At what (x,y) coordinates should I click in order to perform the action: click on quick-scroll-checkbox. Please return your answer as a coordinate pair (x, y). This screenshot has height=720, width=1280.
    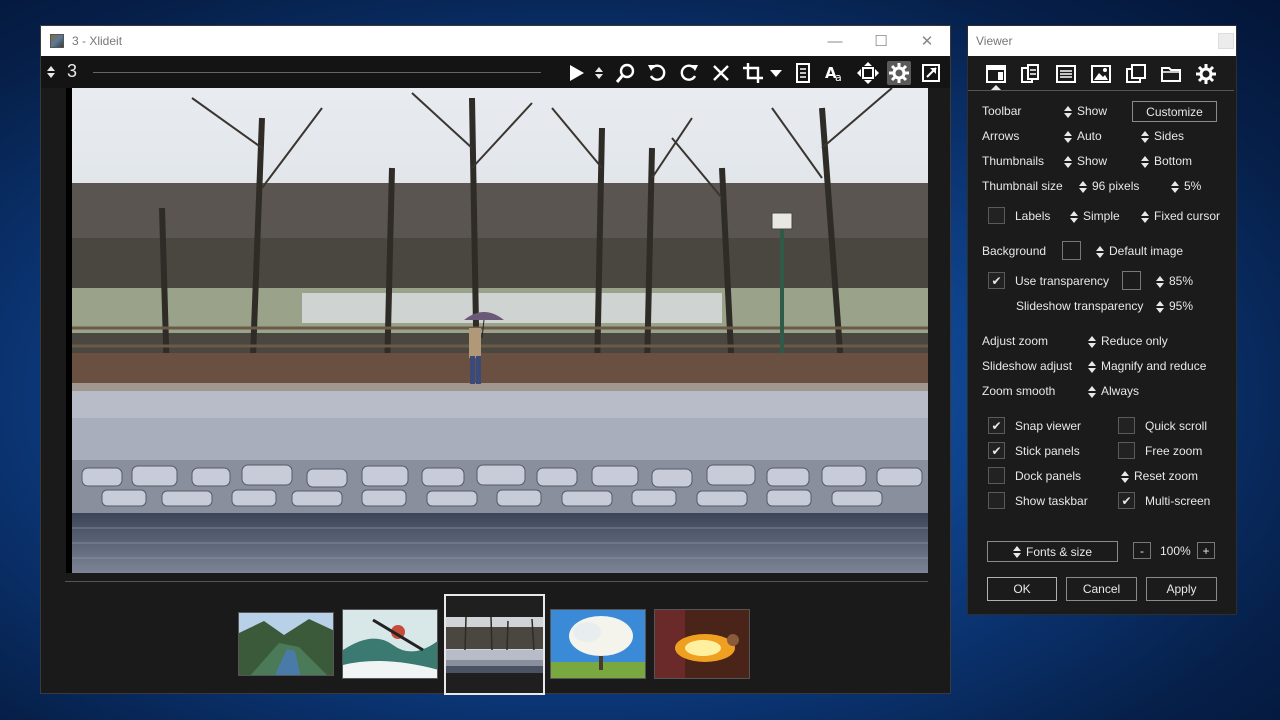
    Looking at the image, I should click on (1126, 425).